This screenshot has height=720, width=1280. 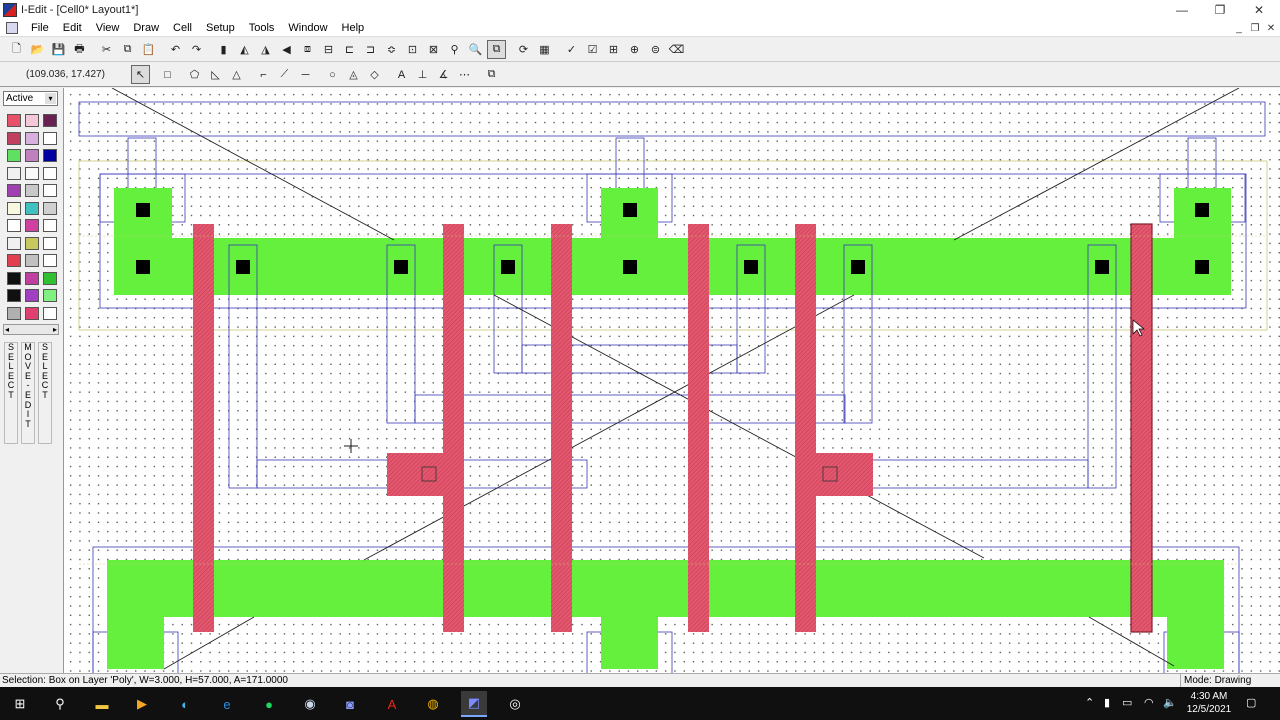 I want to click on chrome-icon: ◍, so click(x=433, y=704).